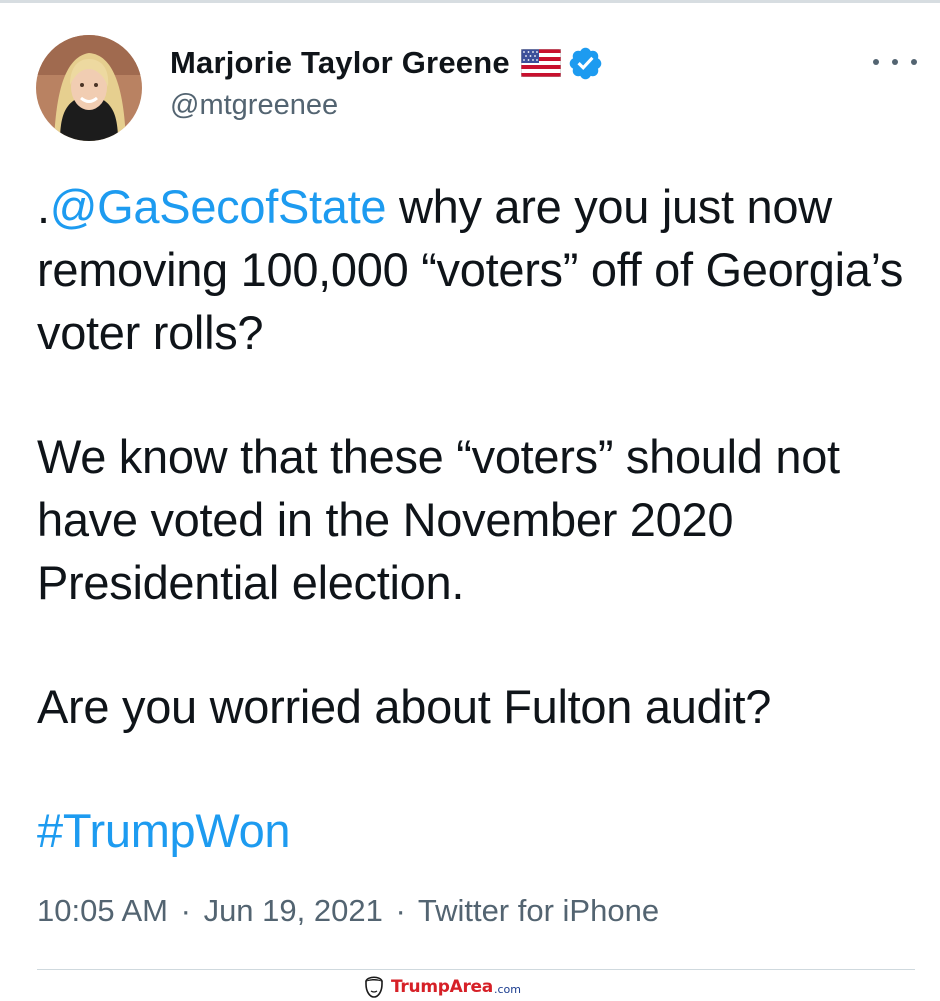 The width and height of the screenshot is (940, 1001). I want to click on tweet-date: Jun 19, 2021, so click(293, 910).